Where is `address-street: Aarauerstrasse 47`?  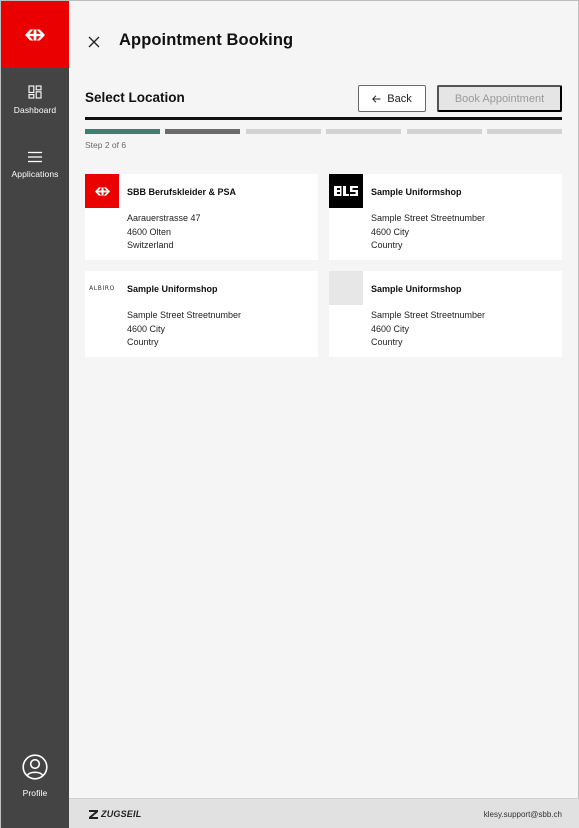
address-street: Aarauerstrasse 47 is located at coordinates (164, 218).